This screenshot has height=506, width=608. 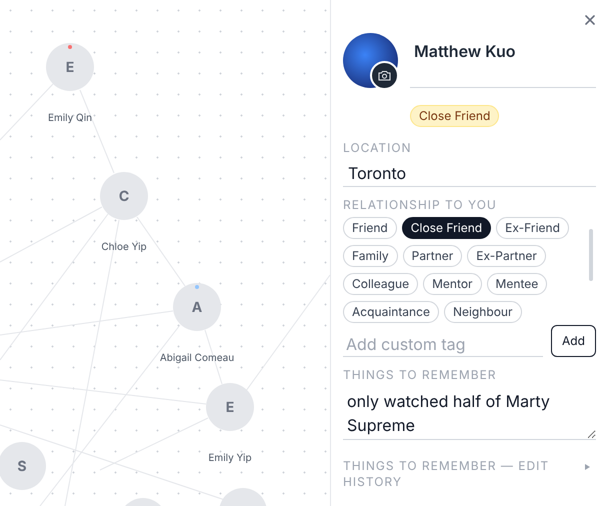 I want to click on section-label: THINGS TO REMEMBER, so click(x=420, y=375).